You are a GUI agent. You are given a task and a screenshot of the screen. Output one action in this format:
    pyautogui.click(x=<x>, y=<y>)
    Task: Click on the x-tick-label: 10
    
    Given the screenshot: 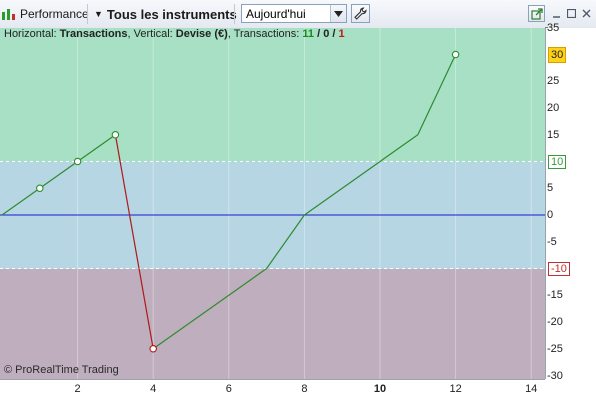 What is the action you would take?
    pyautogui.click(x=380, y=389)
    